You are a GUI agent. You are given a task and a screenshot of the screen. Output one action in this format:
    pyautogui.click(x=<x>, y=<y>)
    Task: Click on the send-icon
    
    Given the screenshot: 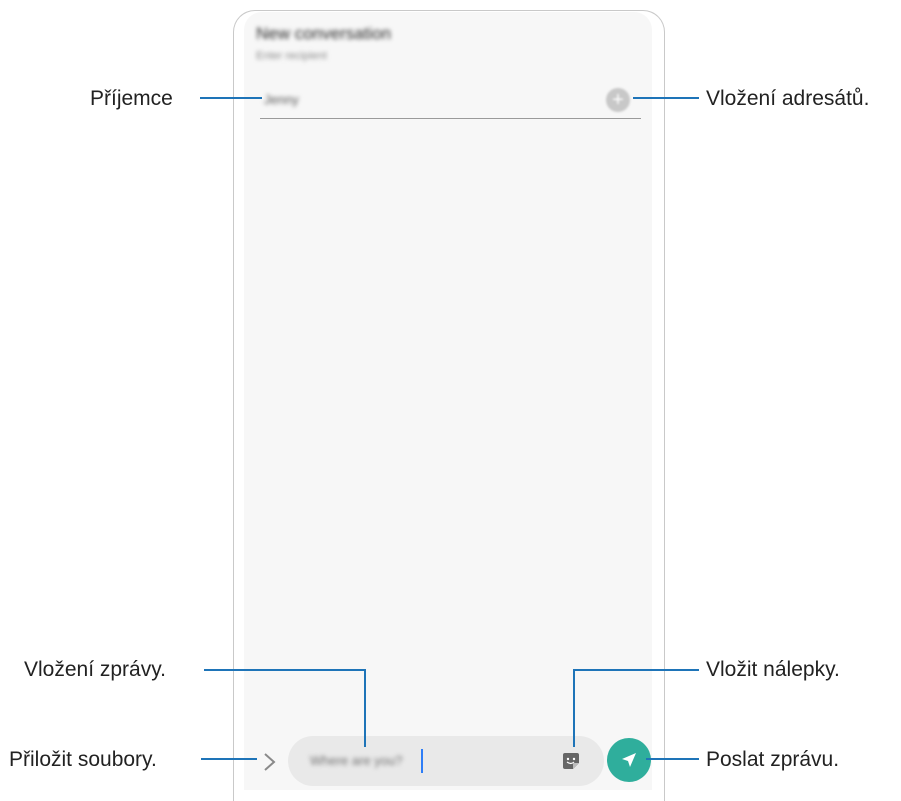 What is the action you would take?
    pyautogui.click(x=629, y=760)
    